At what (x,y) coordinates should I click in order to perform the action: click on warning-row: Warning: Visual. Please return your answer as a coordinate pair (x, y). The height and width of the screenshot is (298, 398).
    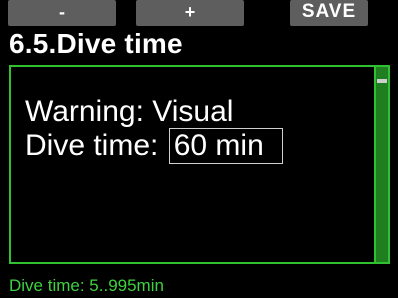
    Looking at the image, I should click on (129, 112).